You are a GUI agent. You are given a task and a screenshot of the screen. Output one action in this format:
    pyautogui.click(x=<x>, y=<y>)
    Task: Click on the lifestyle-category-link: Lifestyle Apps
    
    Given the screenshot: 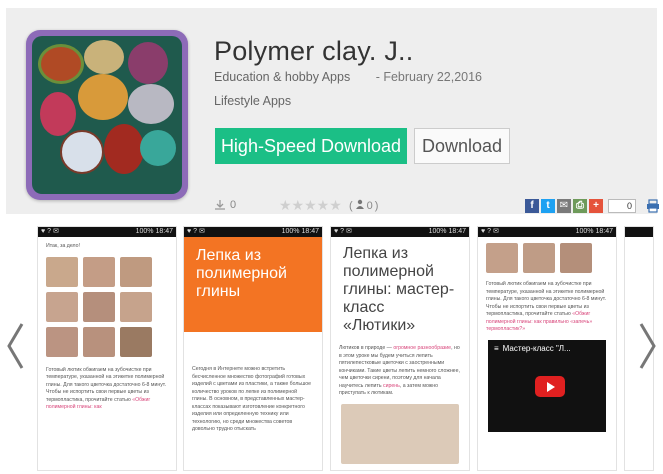 What is the action you would take?
    pyautogui.click(x=252, y=101)
    